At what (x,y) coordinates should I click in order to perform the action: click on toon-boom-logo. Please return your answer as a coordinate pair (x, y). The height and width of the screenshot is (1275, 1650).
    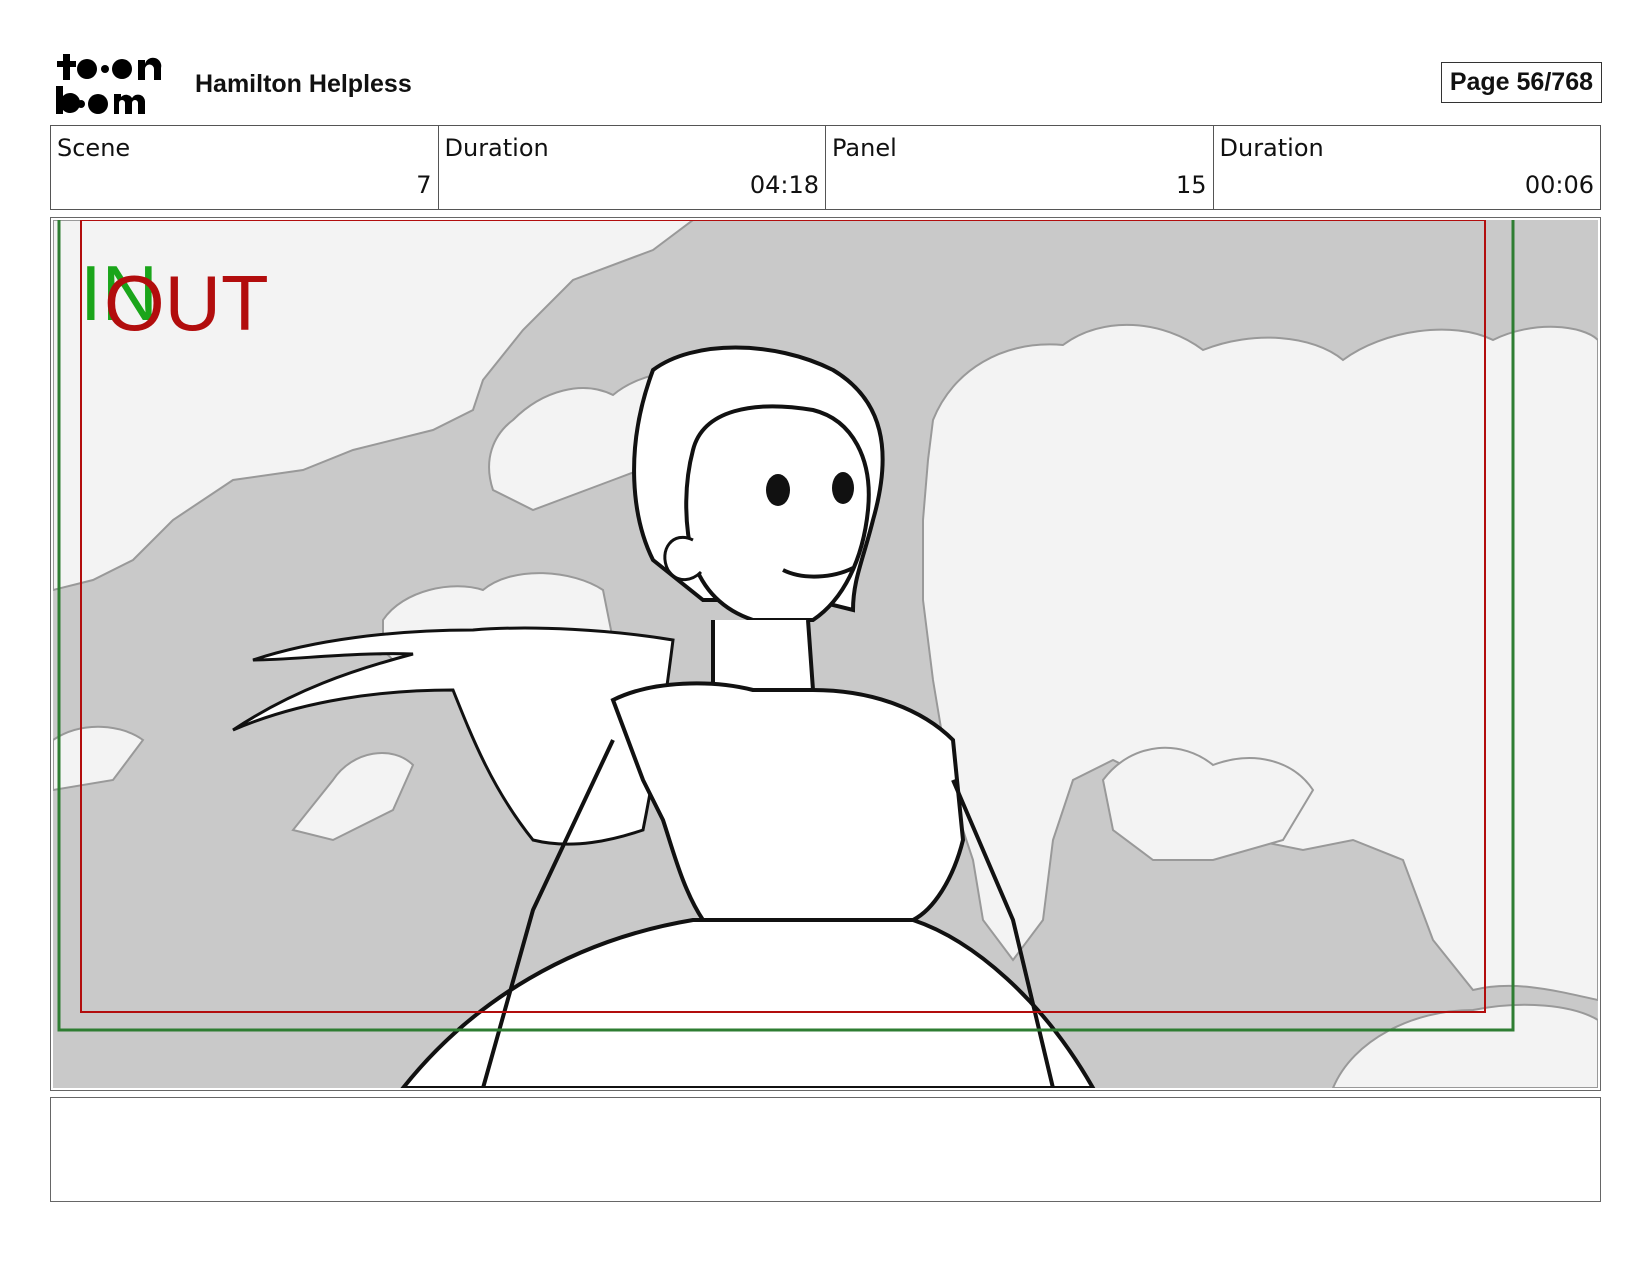
    Looking at the image, I should click on (109, 84).